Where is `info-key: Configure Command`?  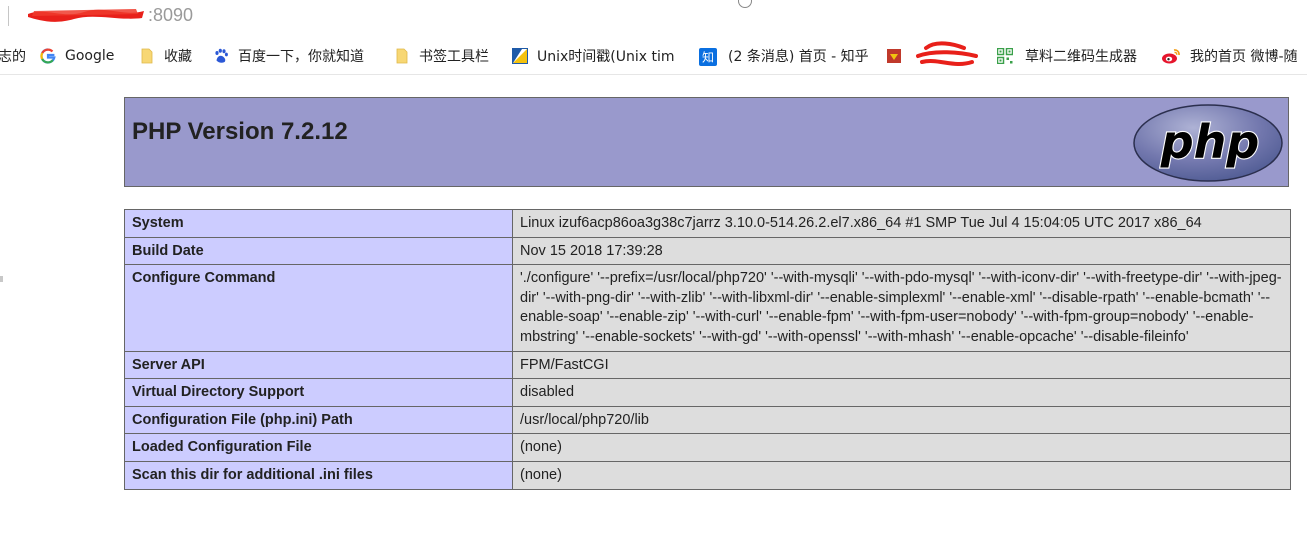 info-key: Configure Command is located at coordinates (318, 308).